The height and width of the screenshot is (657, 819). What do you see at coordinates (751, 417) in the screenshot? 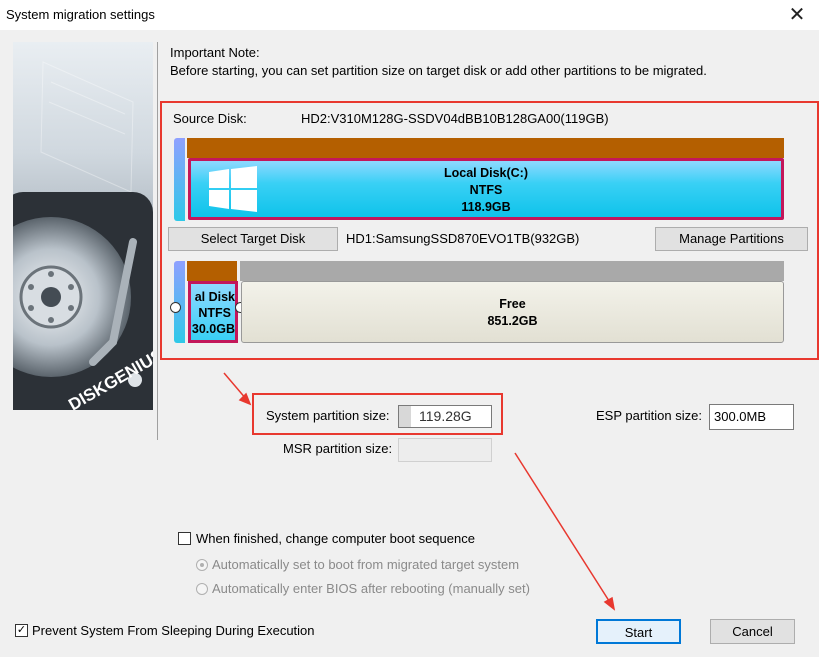
I see `esp-partition-size-input: 300.0MB` at bounding box center [751, 417].